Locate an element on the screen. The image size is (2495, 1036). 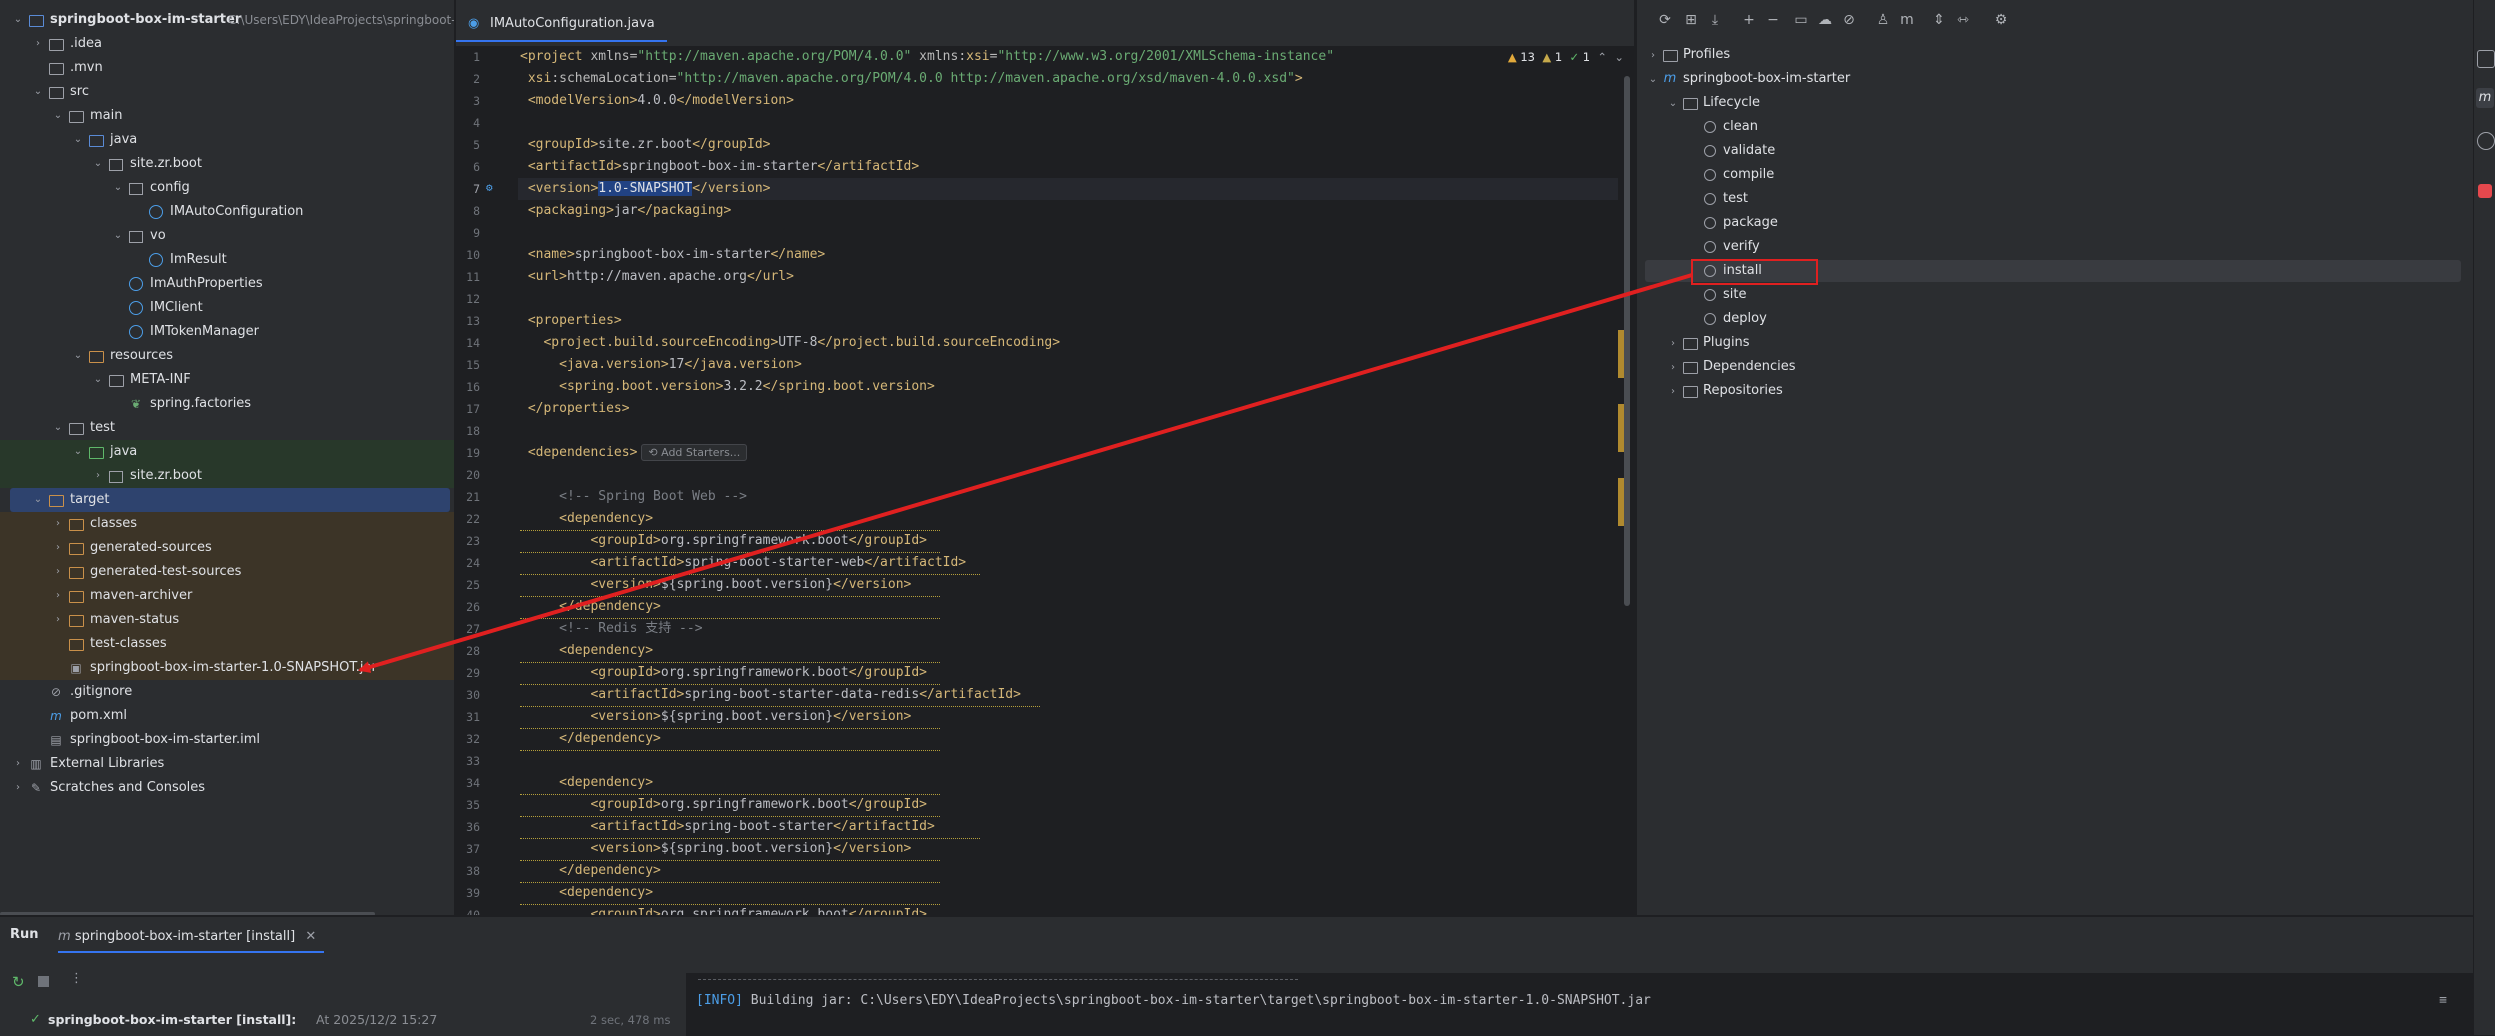
tree-item: › classes is located at coordinates (227, 524).